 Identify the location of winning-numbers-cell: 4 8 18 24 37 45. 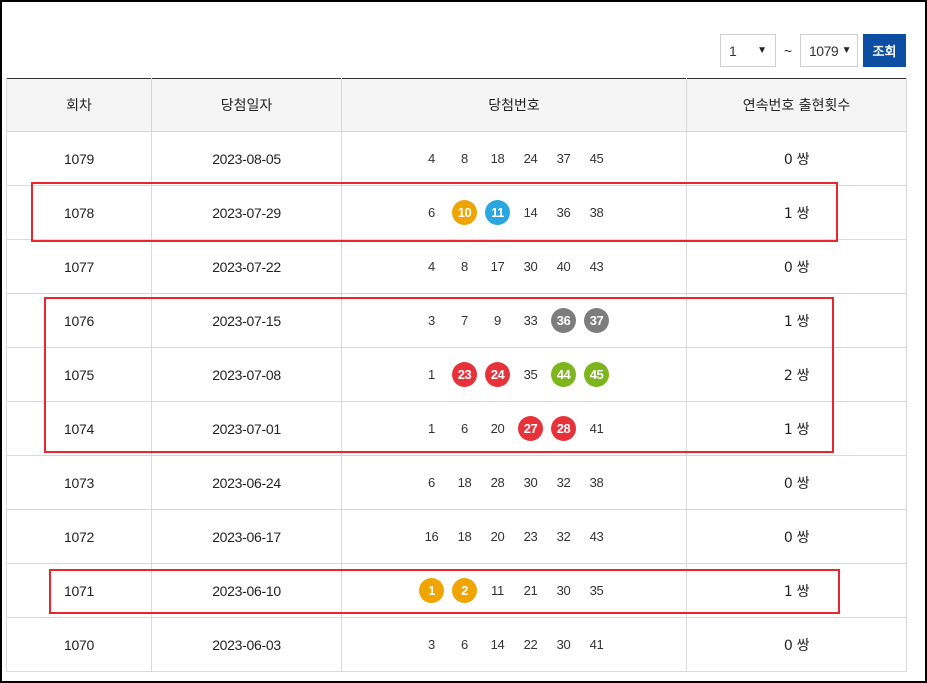
(514, 158).